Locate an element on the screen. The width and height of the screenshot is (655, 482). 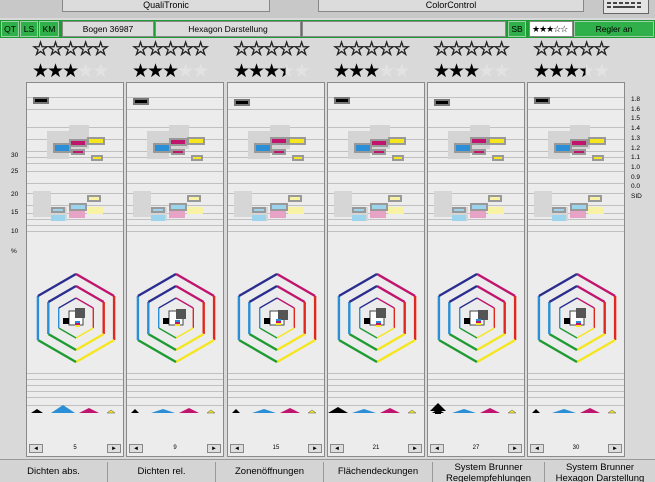
zone-nav: ◄ ► 9 is located at coordinates (175, 449).